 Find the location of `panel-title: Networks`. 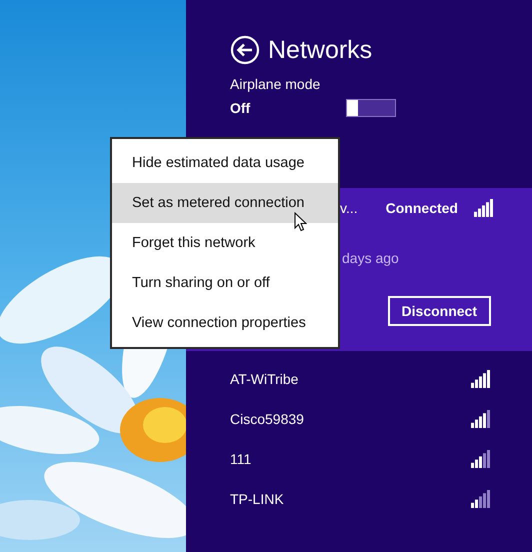

panel-title: Networks is located at coordinates (320, 50).